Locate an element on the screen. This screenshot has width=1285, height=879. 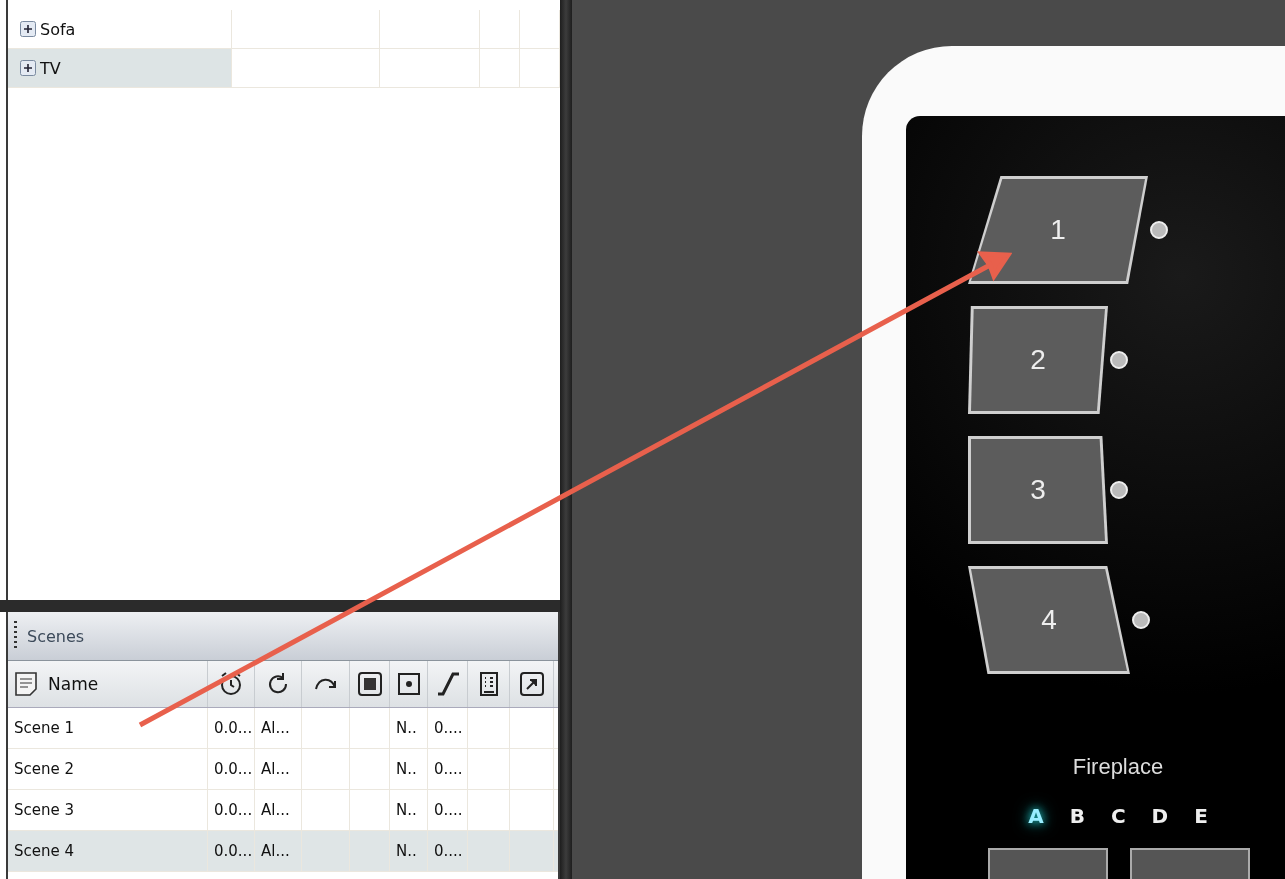
alarm-clock-icon is located at coordinates (231, 684).